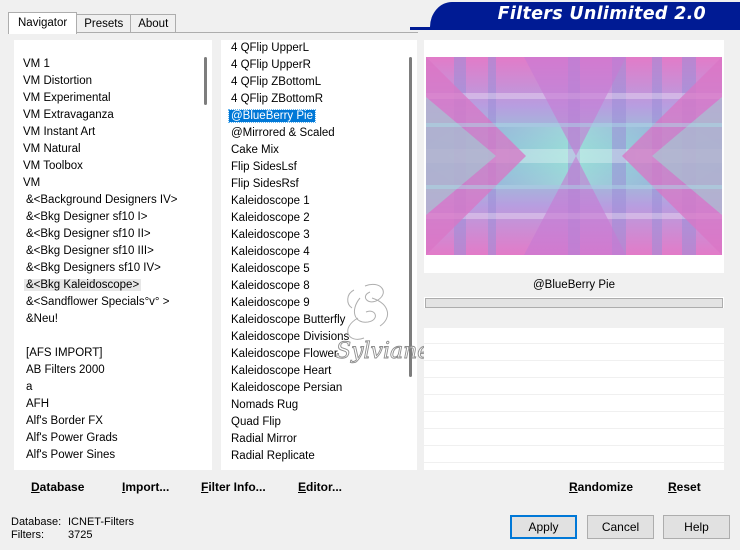  I want to click on filter-item: Kaleidoscope Flower, so click(312, 354).